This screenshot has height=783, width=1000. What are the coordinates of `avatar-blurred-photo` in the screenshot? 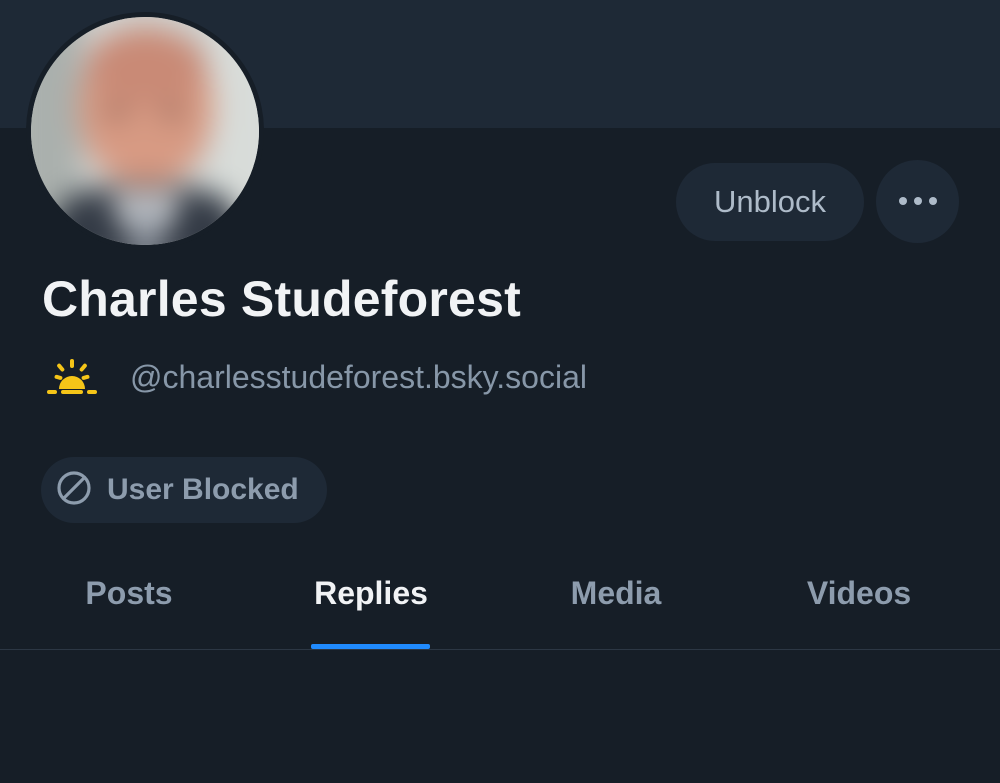 It's located at (145, 131).